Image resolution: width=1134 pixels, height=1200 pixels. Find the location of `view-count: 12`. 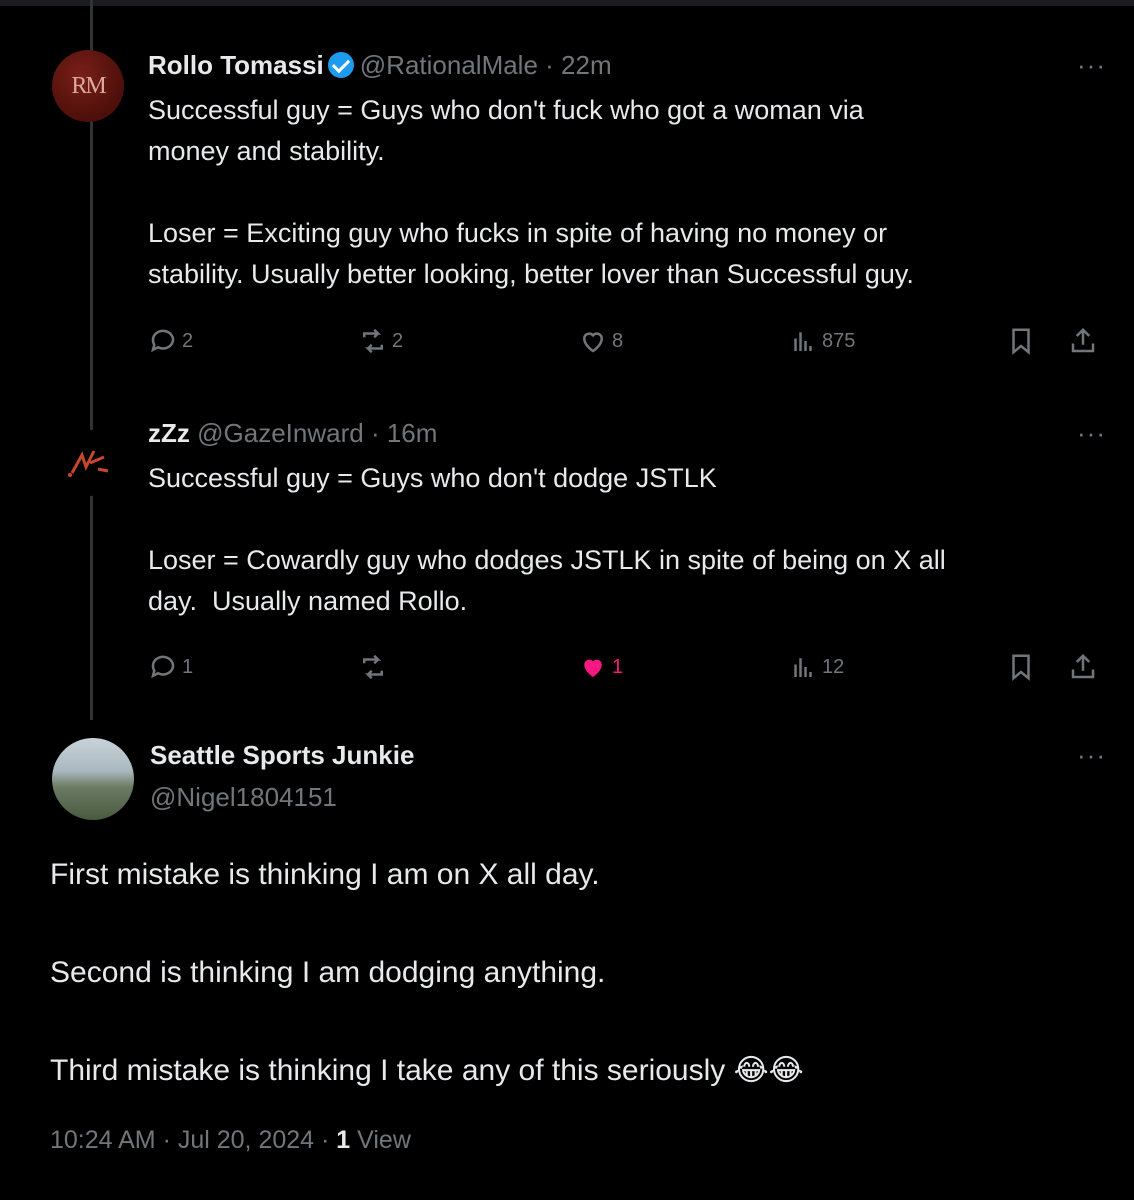

view-count: 12 is located at coordinates (833, 666).